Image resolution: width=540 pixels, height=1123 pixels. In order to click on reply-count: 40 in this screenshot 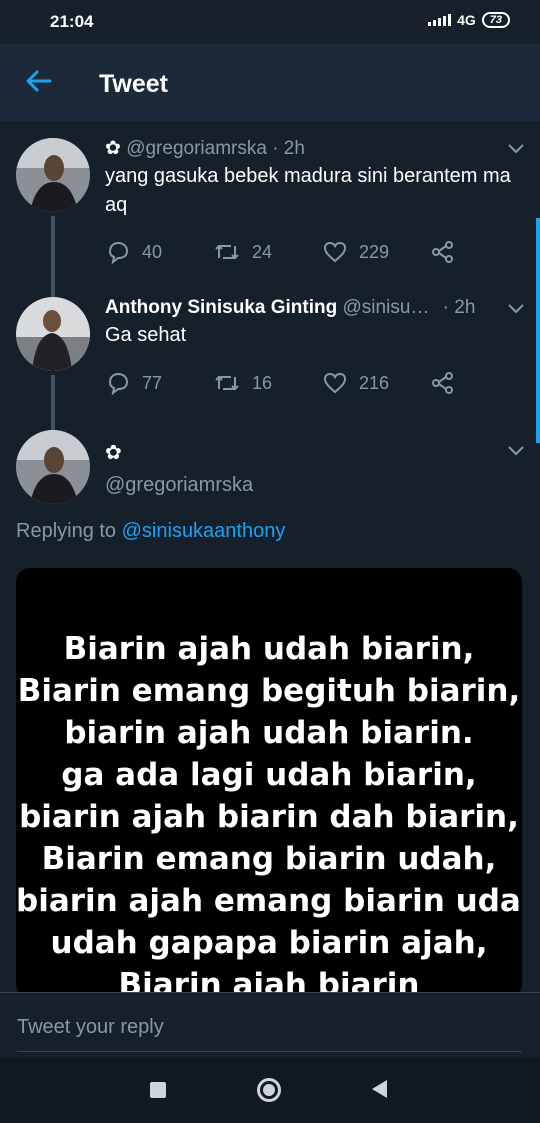, I will do `click(152, 251)`.